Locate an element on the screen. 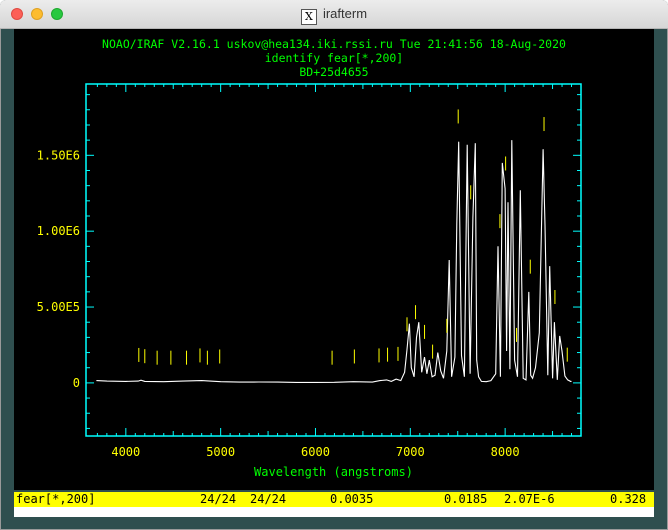 This screenshot has height=530, width=668. plot-header-object: BD+25d4655 is located at coordinates (334, 72).